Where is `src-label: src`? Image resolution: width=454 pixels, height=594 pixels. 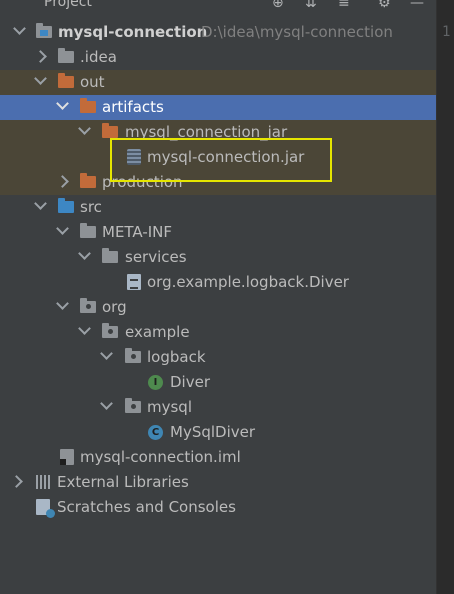
src-label: src is located at coordinates (91, 207).